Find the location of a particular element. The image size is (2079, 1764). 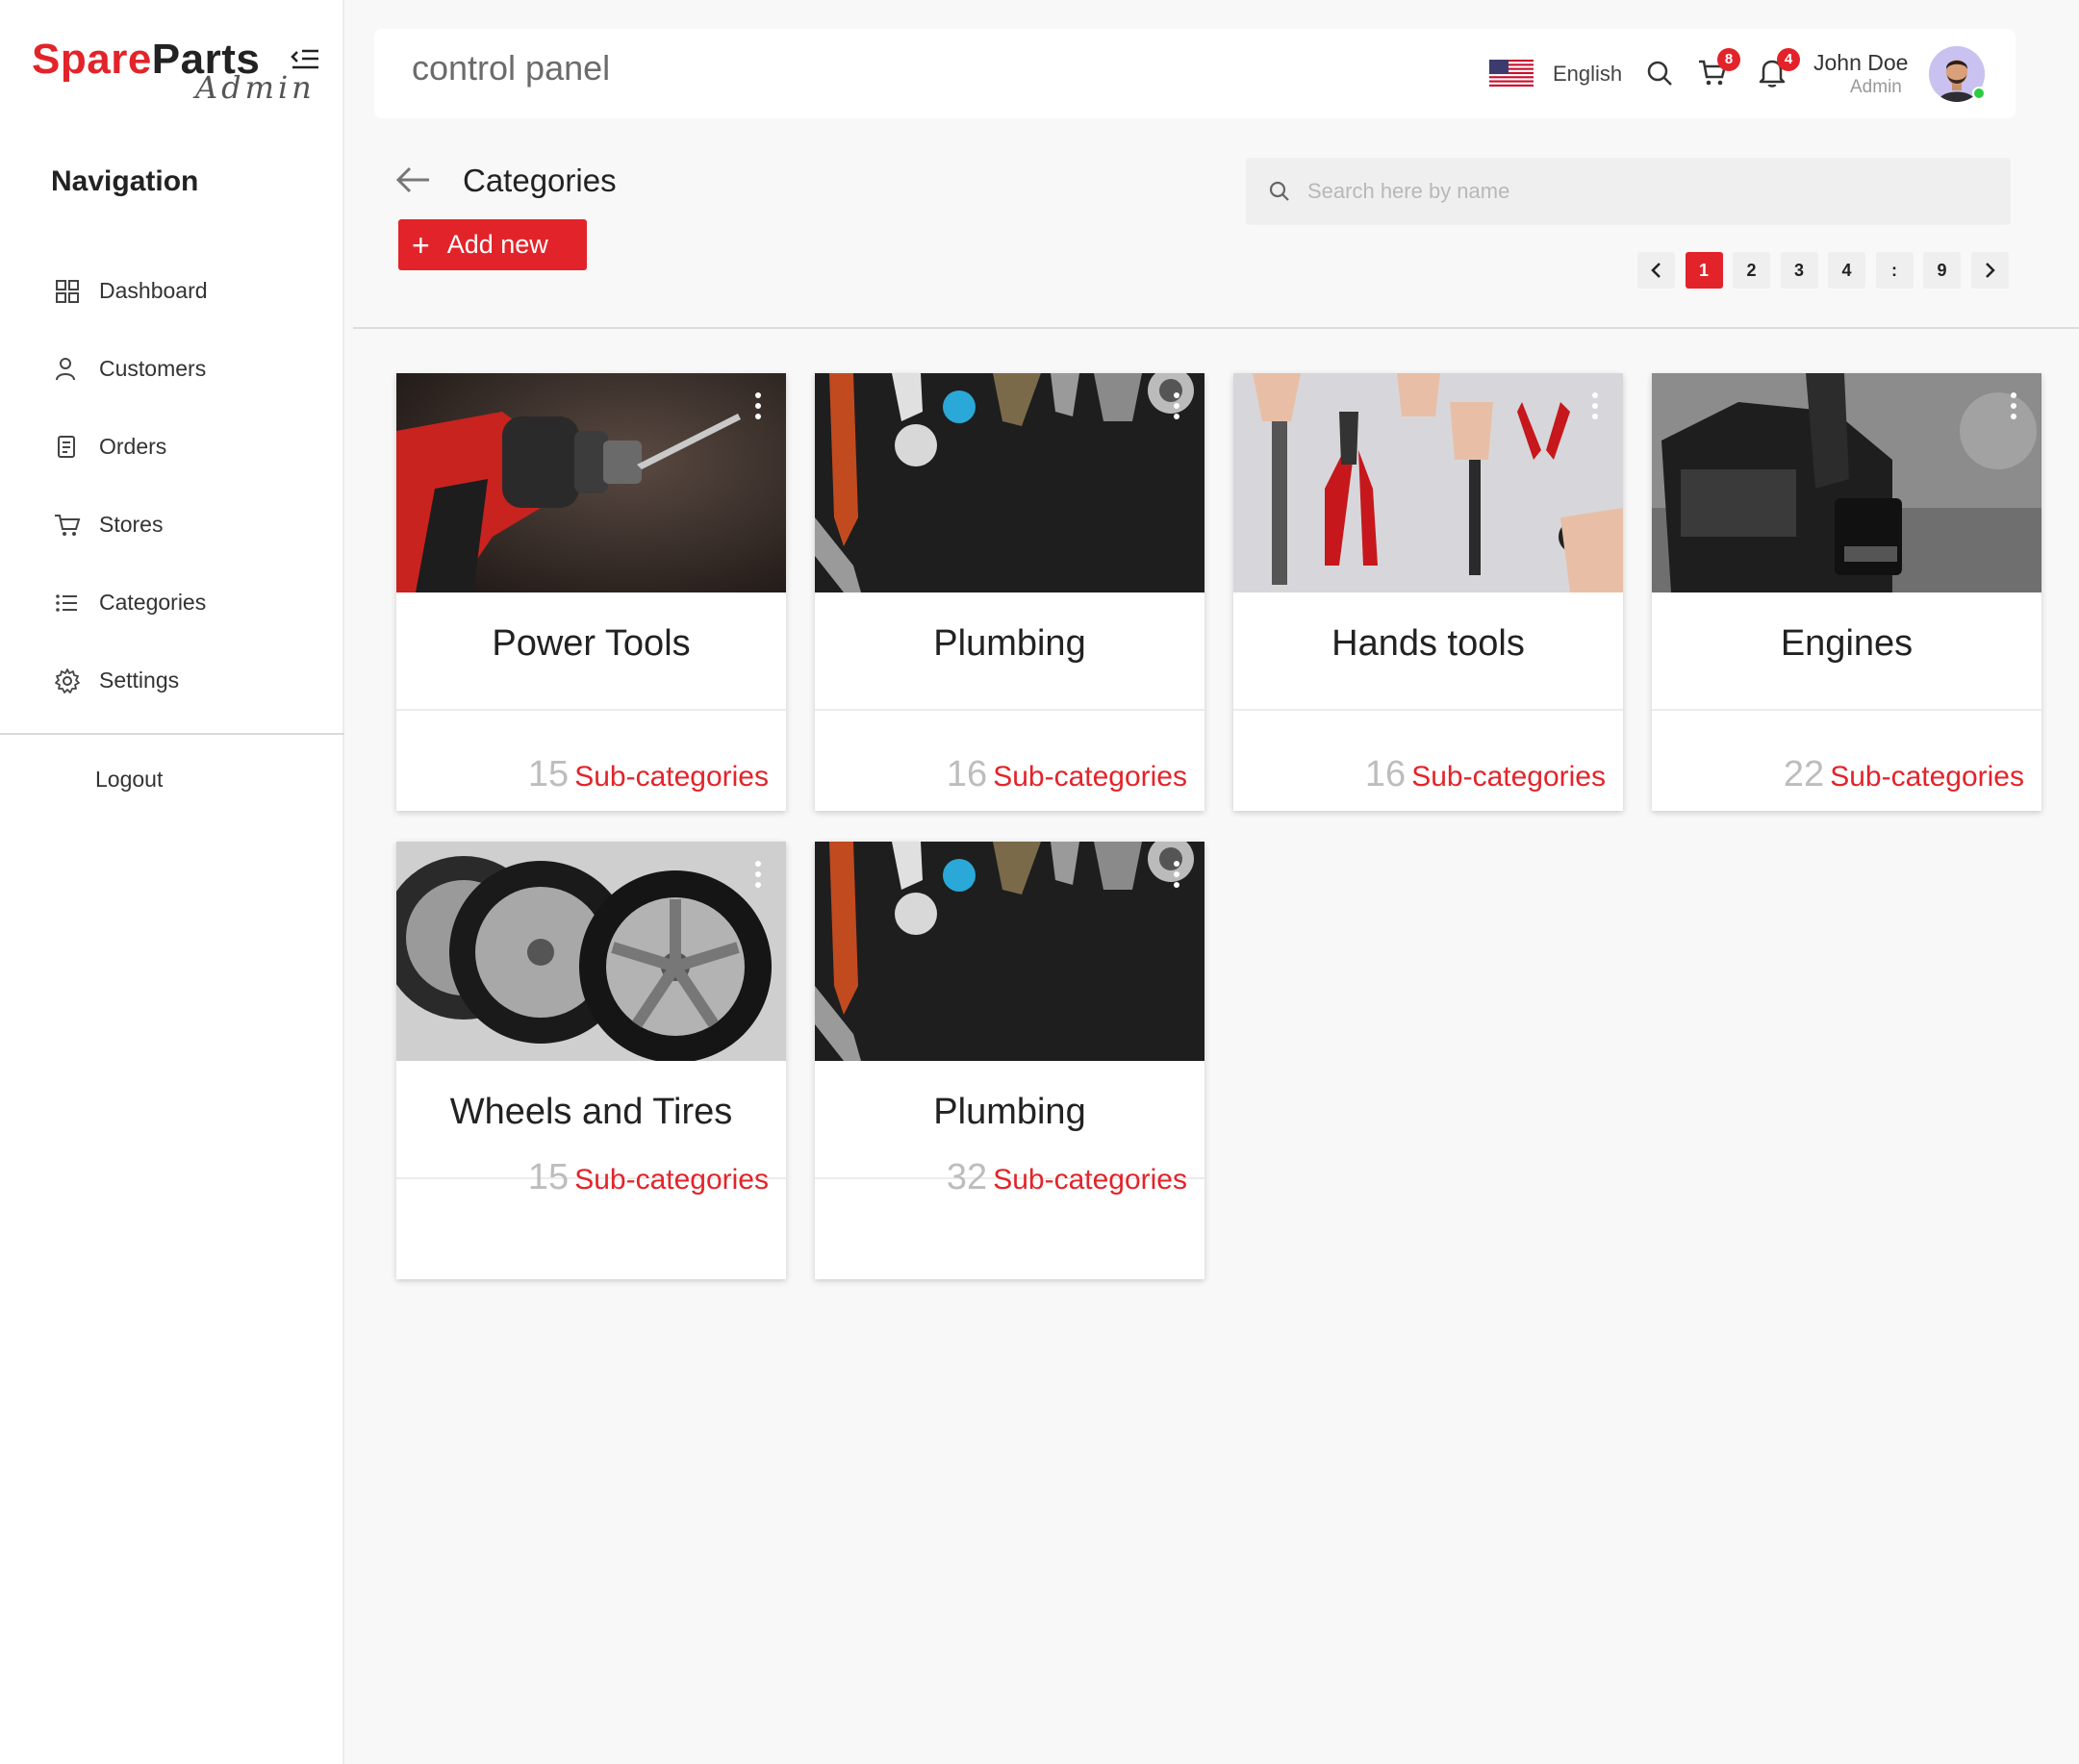

sidebar-item-orders: Orders is located at coordinates (130, 447).